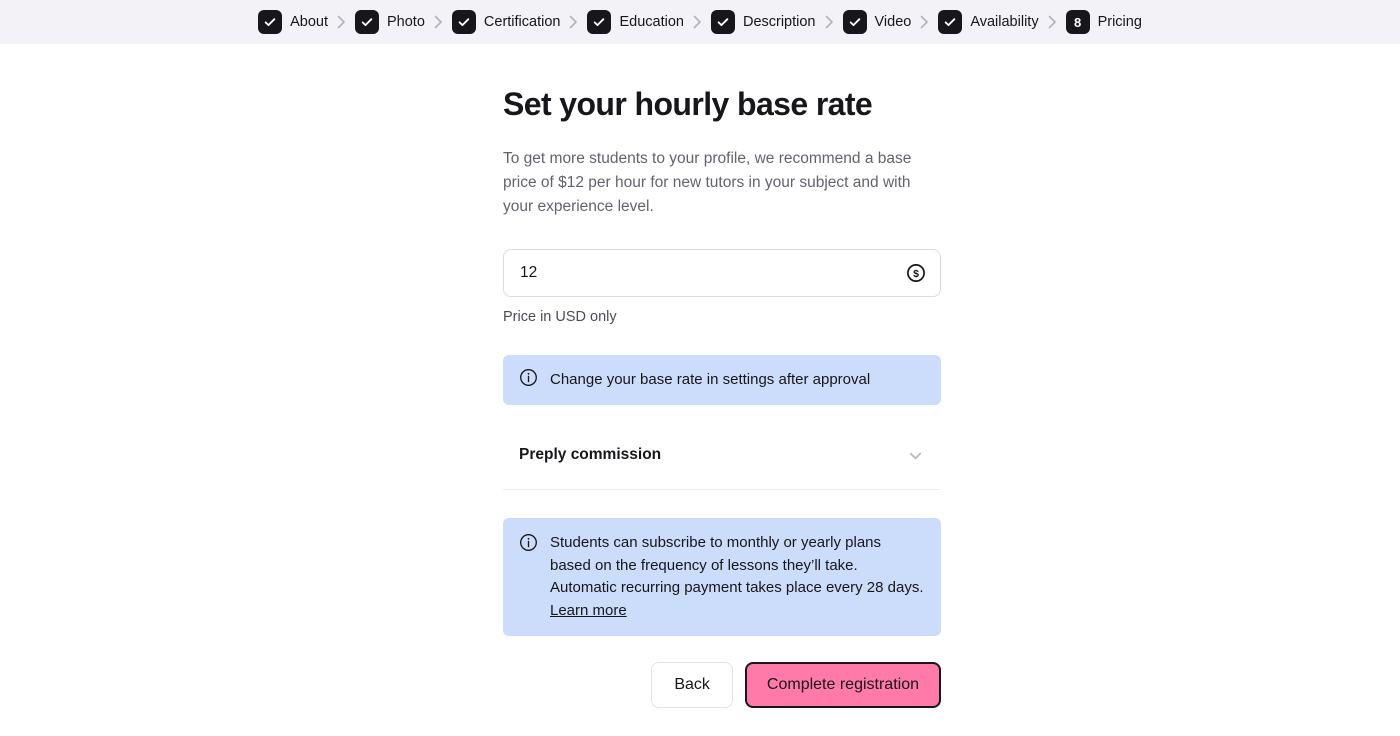 This screenshot has width=1400, height=736. I want to click on stepper-label: Photo, so click(406, 21).